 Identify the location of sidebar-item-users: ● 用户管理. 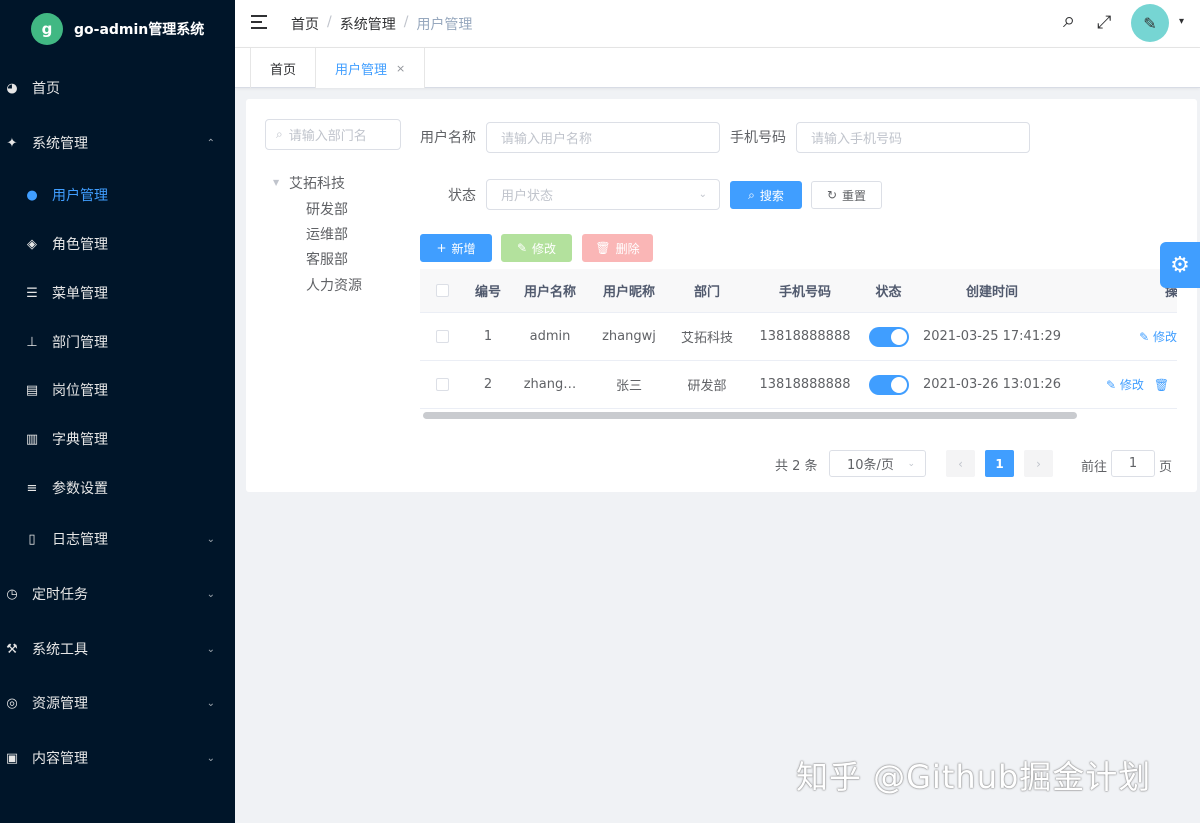
(117, 195).